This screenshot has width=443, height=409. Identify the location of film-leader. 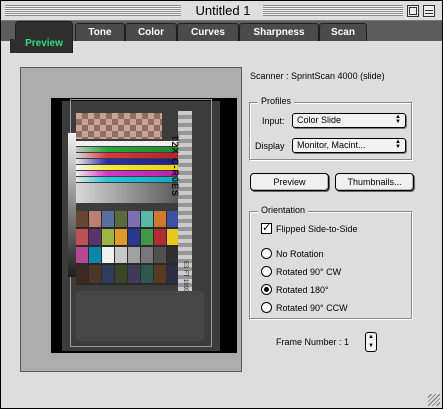
(140, 316).